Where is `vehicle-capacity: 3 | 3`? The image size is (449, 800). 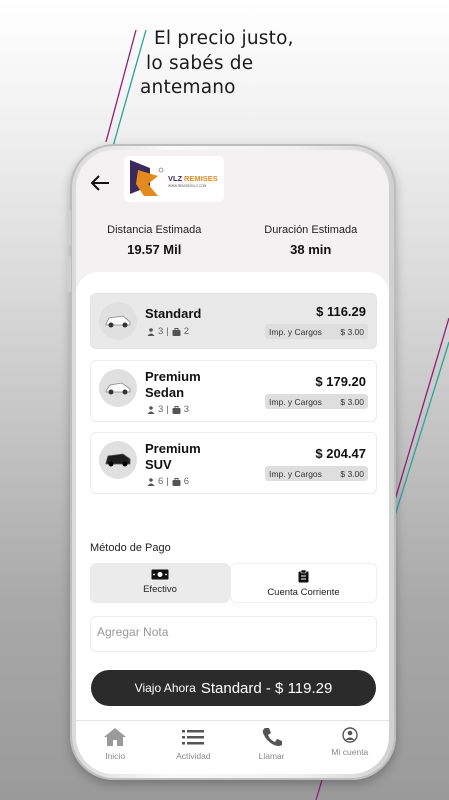
vehicle-capacity: 3 | 3 is located at coordinates (168, 409).